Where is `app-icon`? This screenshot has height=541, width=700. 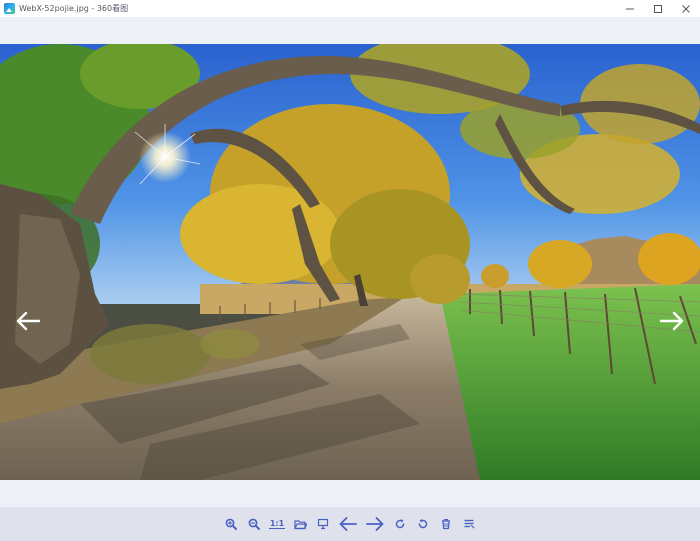
app-icon is located at coordinates (9, 8).